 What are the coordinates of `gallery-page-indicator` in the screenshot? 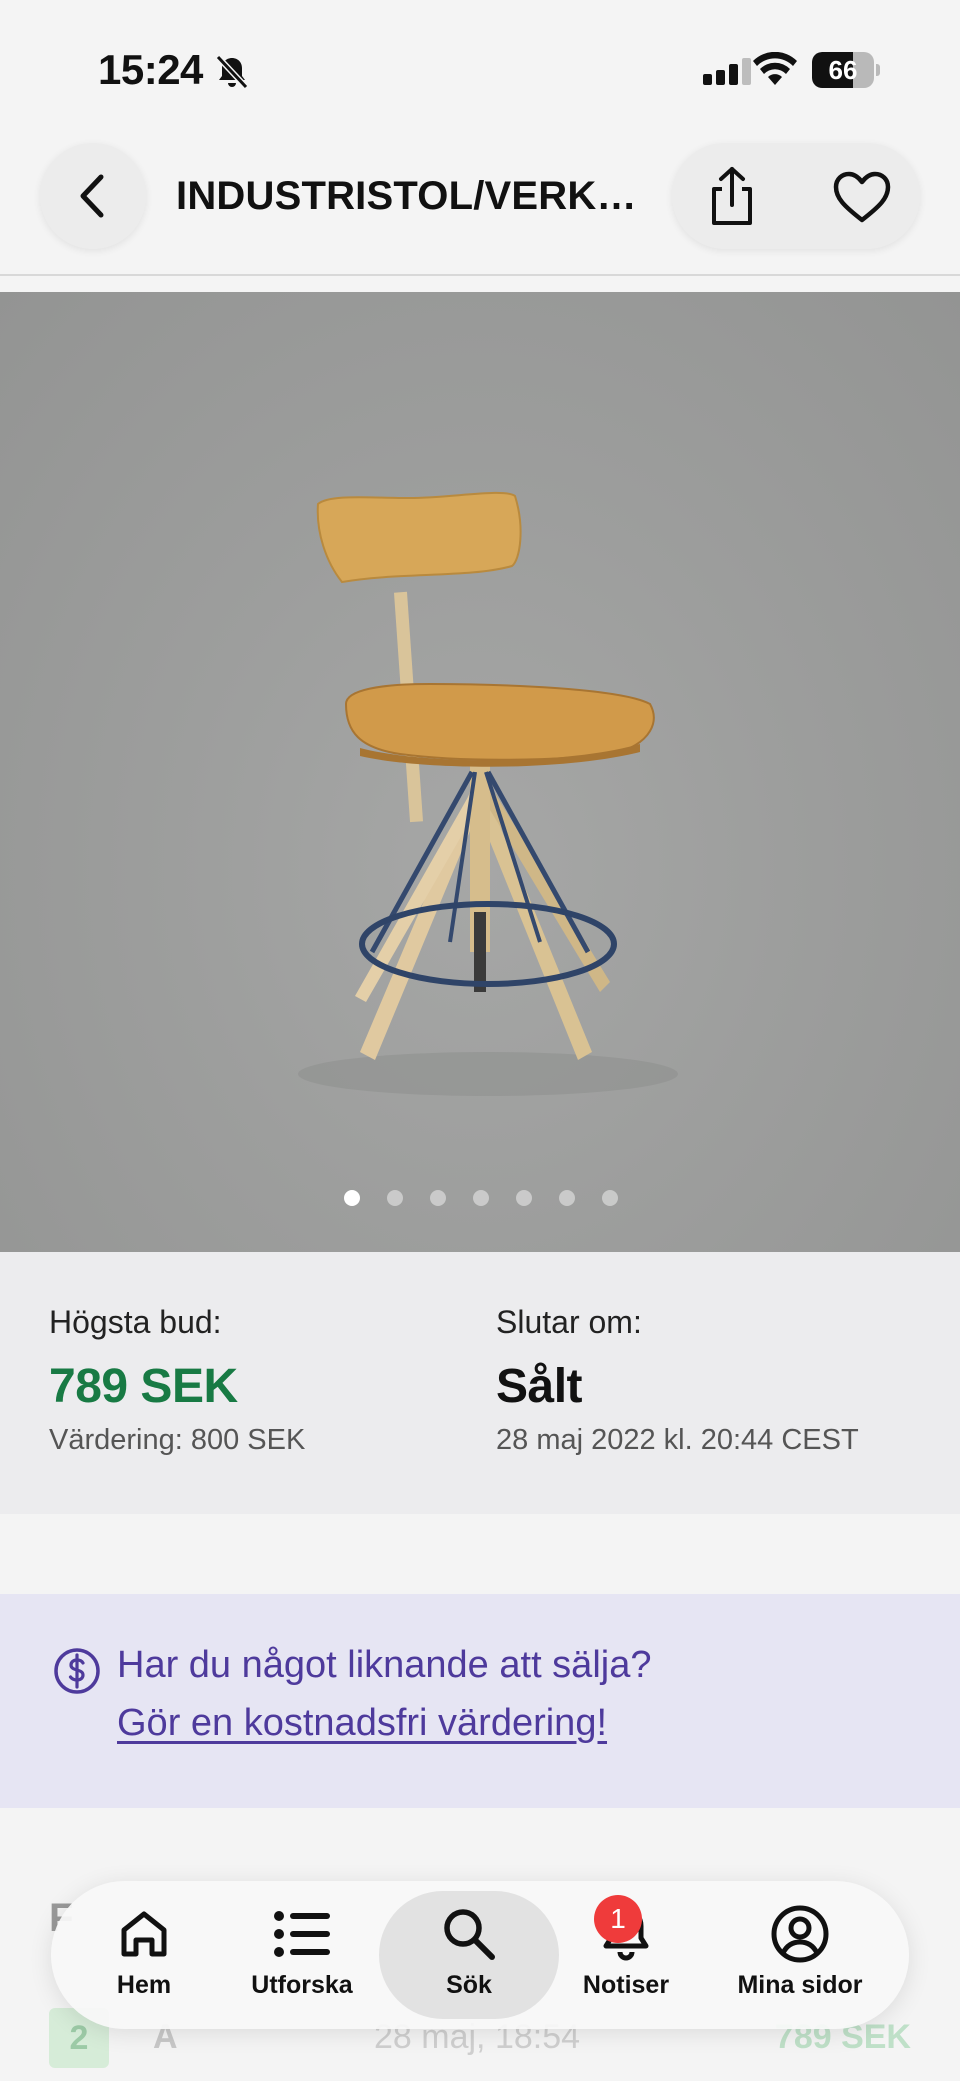 It's located at (480, 1202).